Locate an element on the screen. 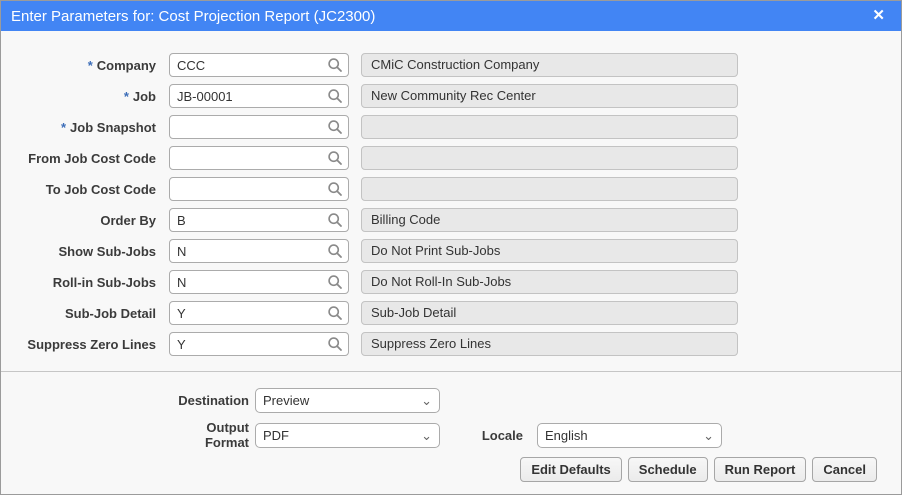  field-description: New Community Rec Center is located at coordinates (549, 96).